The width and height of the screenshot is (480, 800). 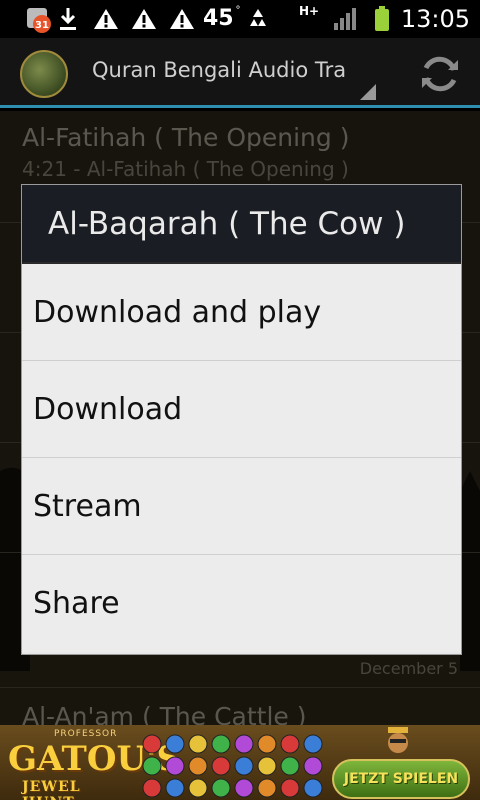 I want to click on download-and-play-option: Download and play, so click(x=241, y=312).